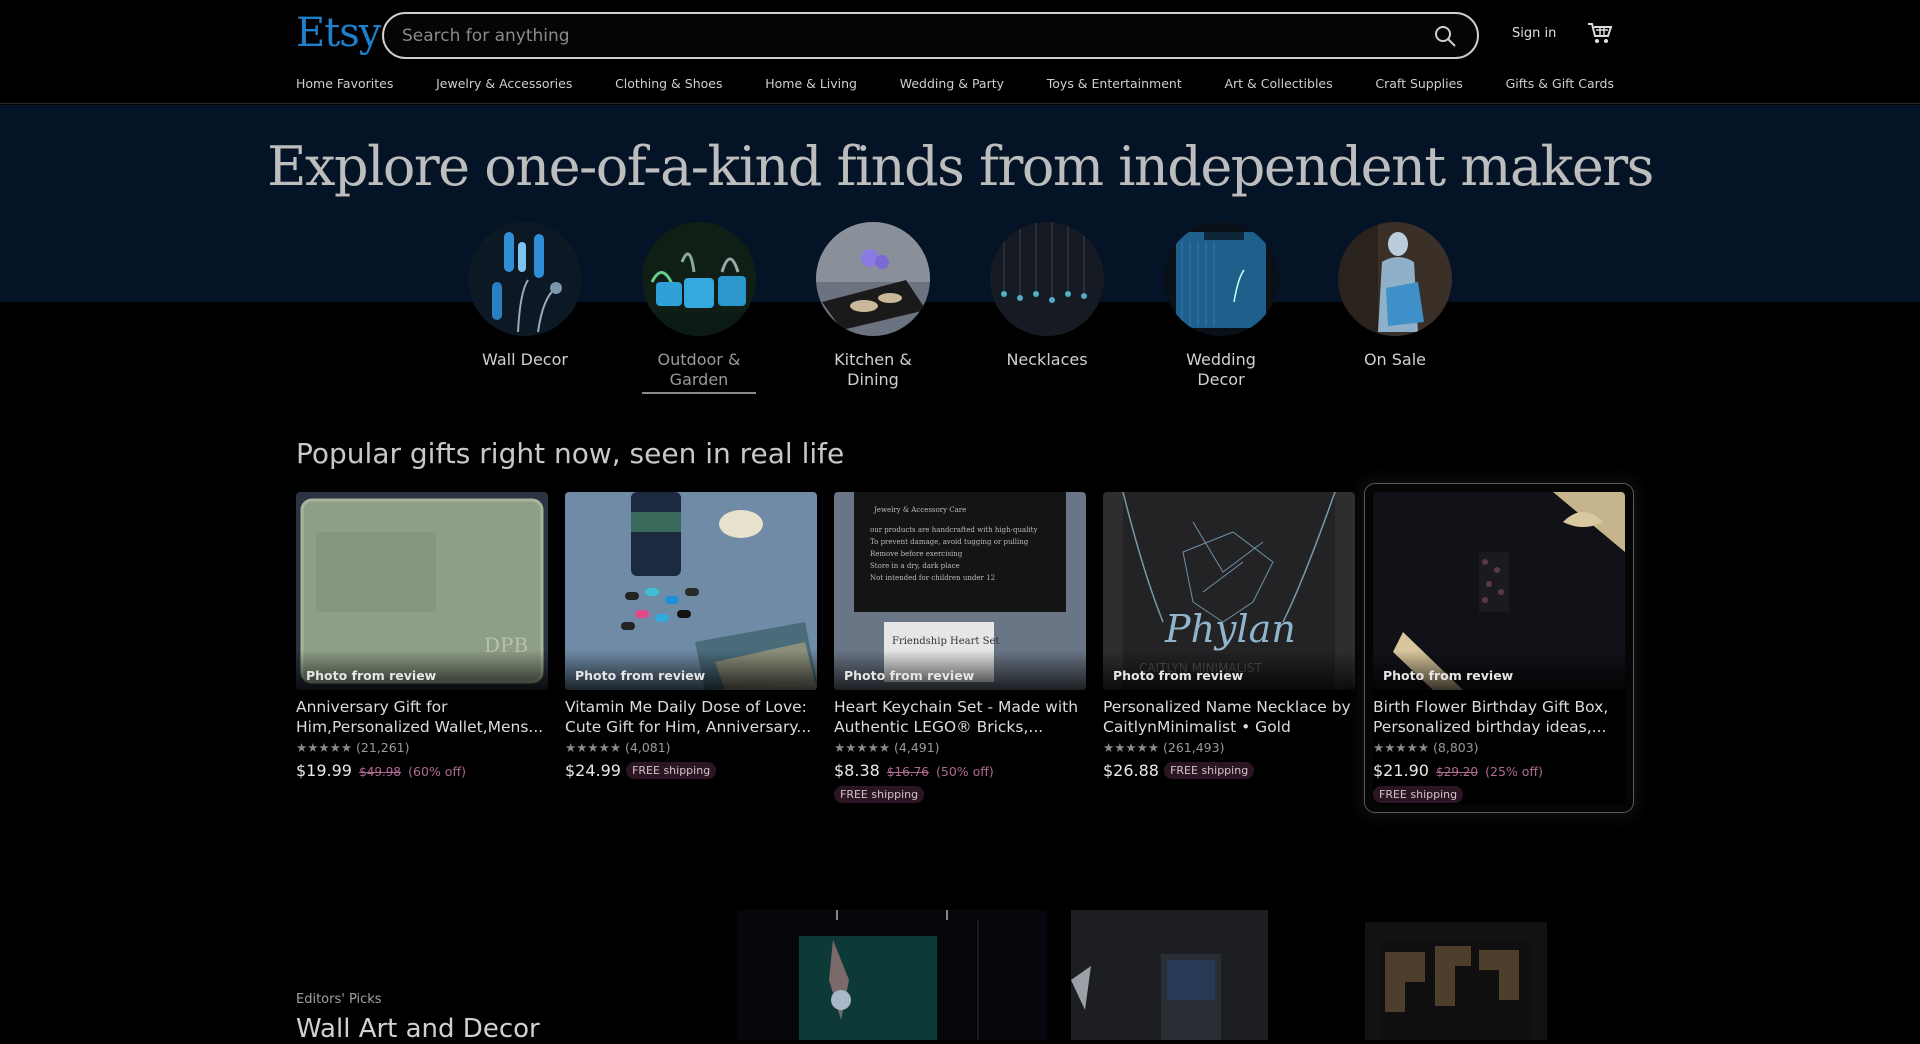  What do you see at coordinates (873, 359) in the screenshot?
I see `circle-label: Kitchen &` at bounding box center [873, 359].